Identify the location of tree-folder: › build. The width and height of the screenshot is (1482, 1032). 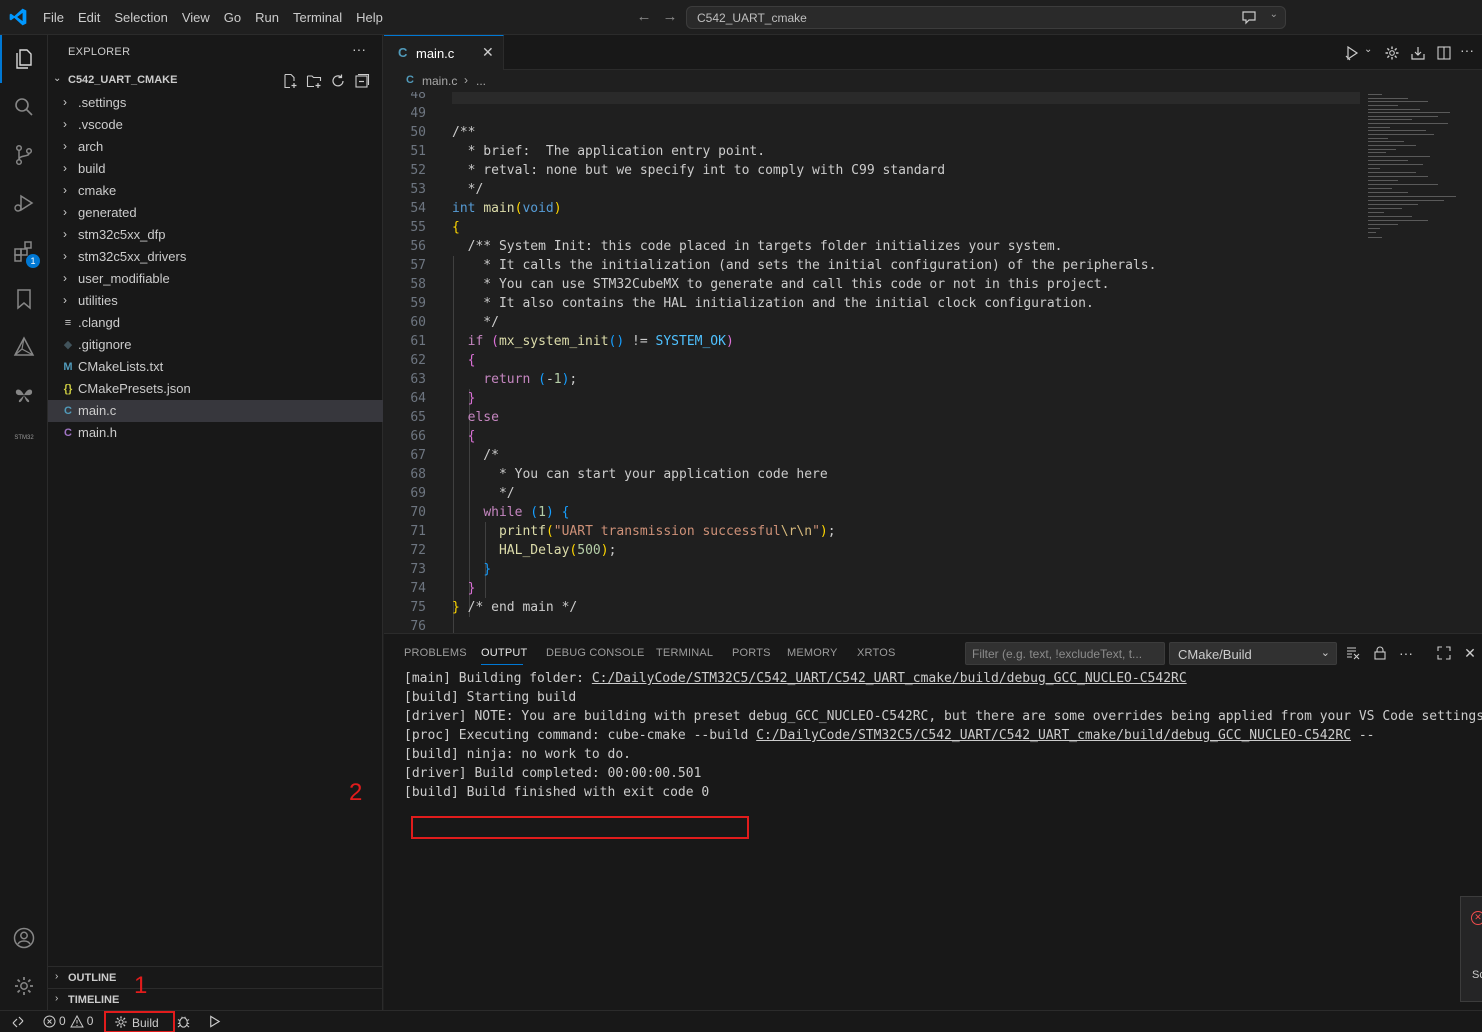
(215, 169).